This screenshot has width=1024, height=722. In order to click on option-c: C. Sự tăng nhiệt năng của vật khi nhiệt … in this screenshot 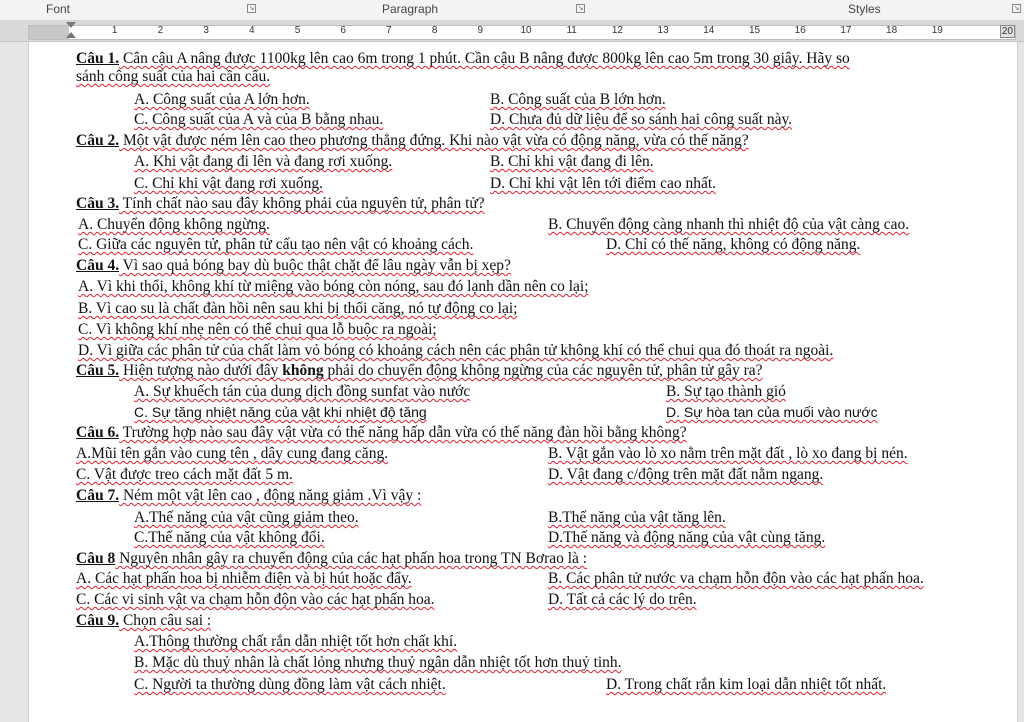, I will do `click(280, 412)`.